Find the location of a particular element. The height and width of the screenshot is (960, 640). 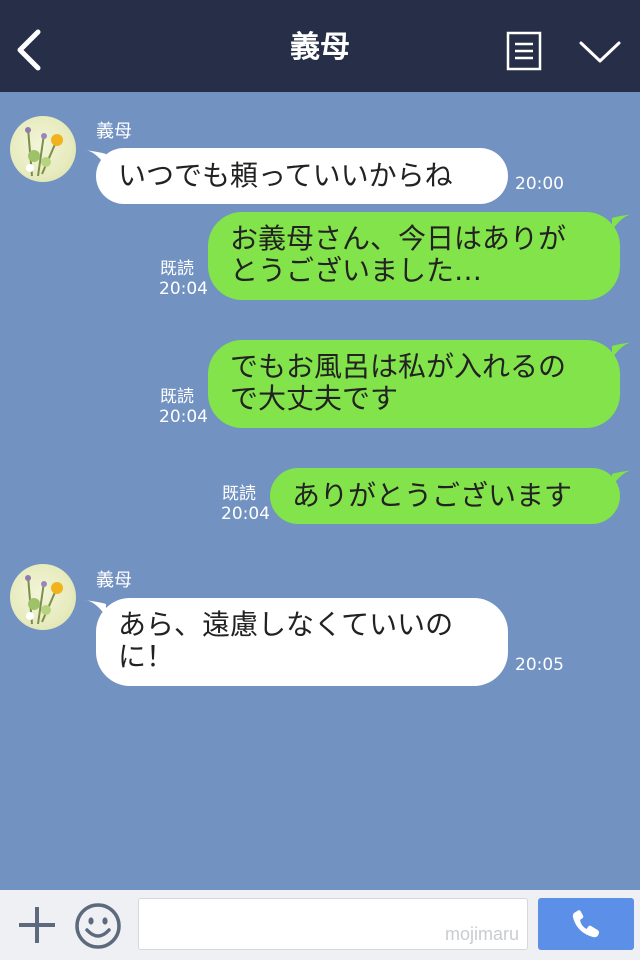

message-input: mojimaru is located at coordinates (333, 924).